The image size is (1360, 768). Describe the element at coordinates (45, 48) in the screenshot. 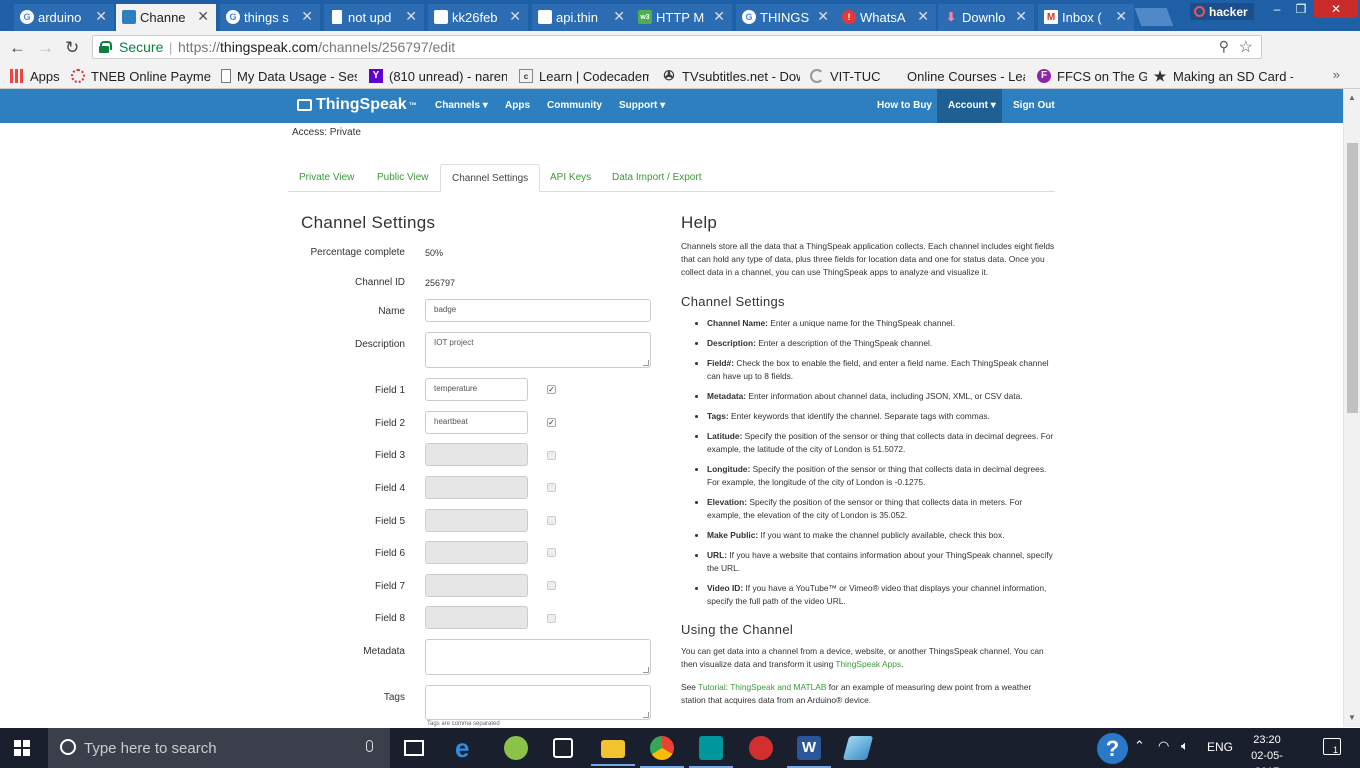

I see `forward-button: →` at that location.